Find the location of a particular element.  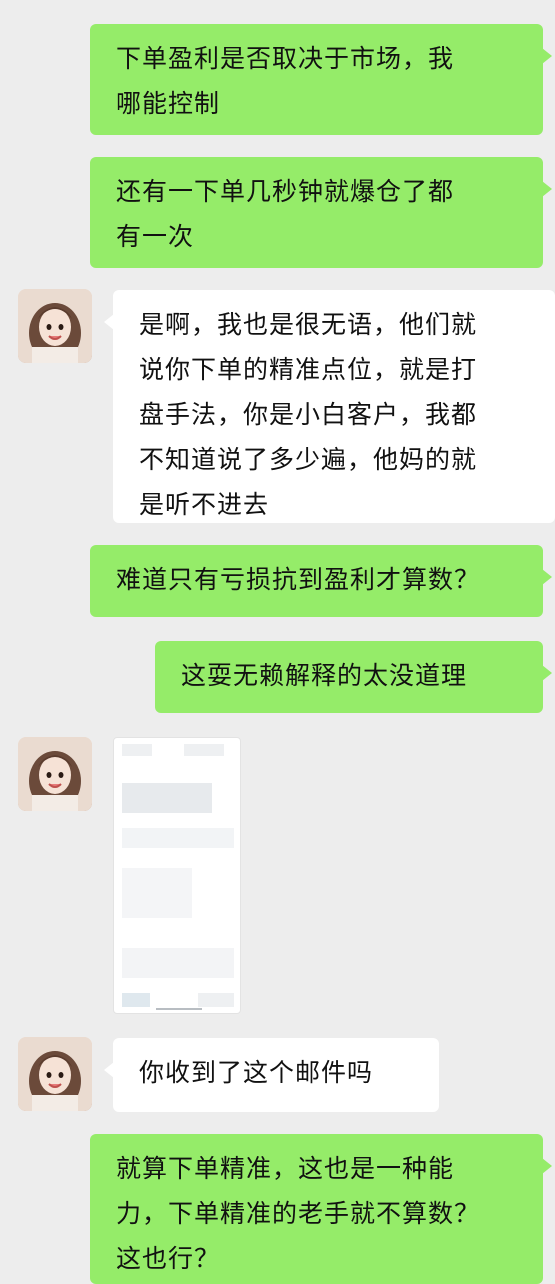

outgoing-message-bubble: 还有一下单几秒钟就爆仓了都 有一次 is located at coordinates (321, 212).